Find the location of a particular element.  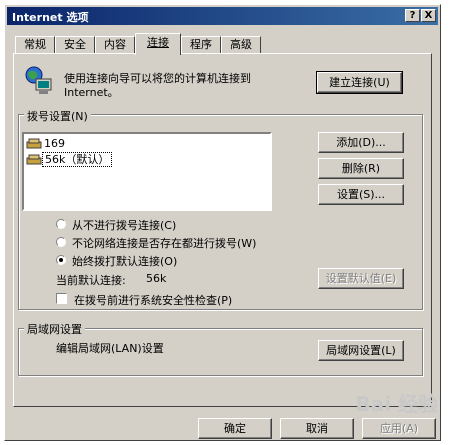

remove-button: 删除(R) is located at coordinates (361, 168).